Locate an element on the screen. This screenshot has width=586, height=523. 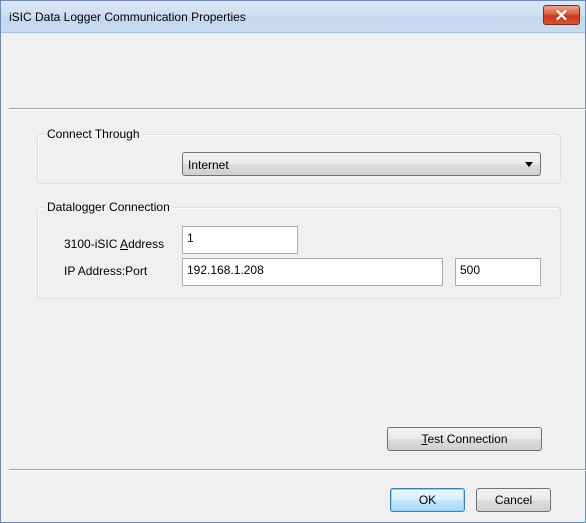
bottom-divider is located at coordinates (297, 470).